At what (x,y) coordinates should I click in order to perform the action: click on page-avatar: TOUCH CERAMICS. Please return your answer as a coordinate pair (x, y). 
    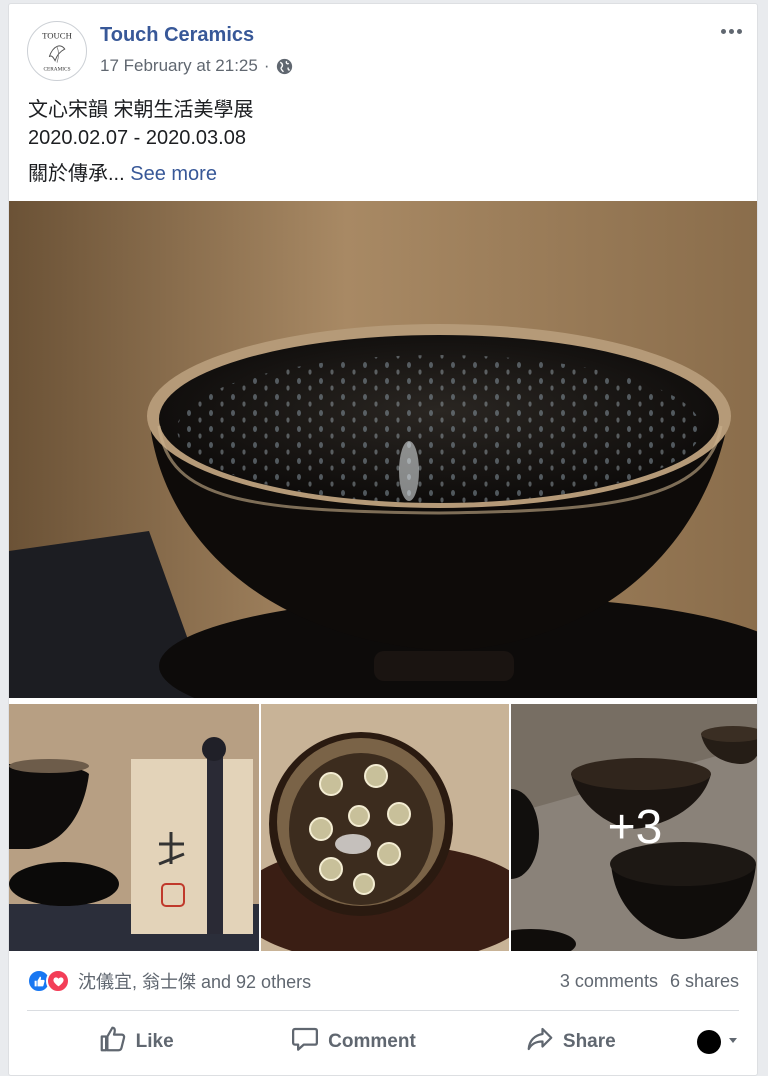
    Looking at the image, I should click on (57, 51).